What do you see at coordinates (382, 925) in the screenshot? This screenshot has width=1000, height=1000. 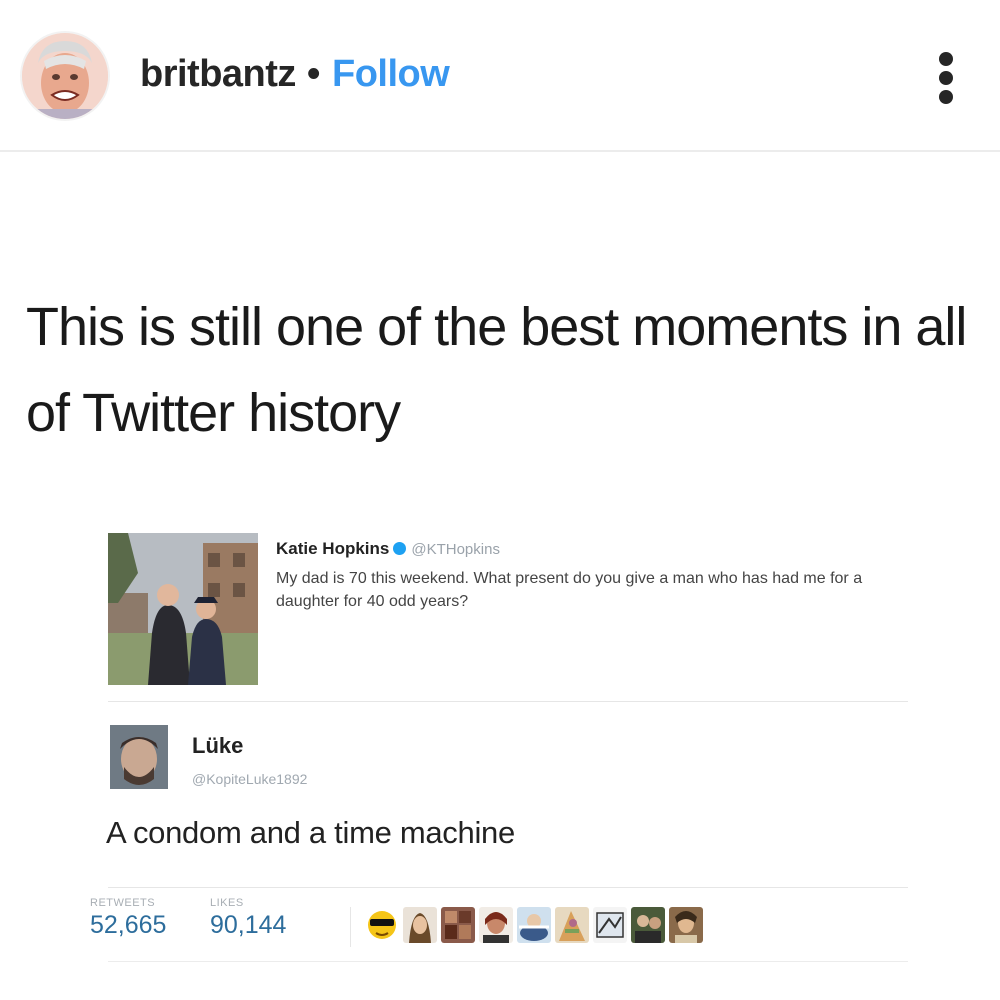 I see `liker-avatar-emoji` at bounding box center [382, 925].